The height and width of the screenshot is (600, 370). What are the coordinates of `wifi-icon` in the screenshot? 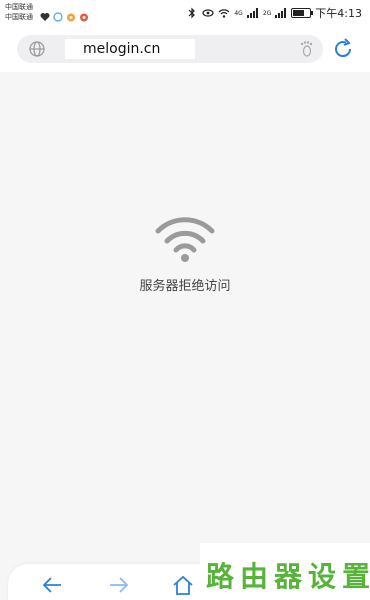 It's located at (224, 13).